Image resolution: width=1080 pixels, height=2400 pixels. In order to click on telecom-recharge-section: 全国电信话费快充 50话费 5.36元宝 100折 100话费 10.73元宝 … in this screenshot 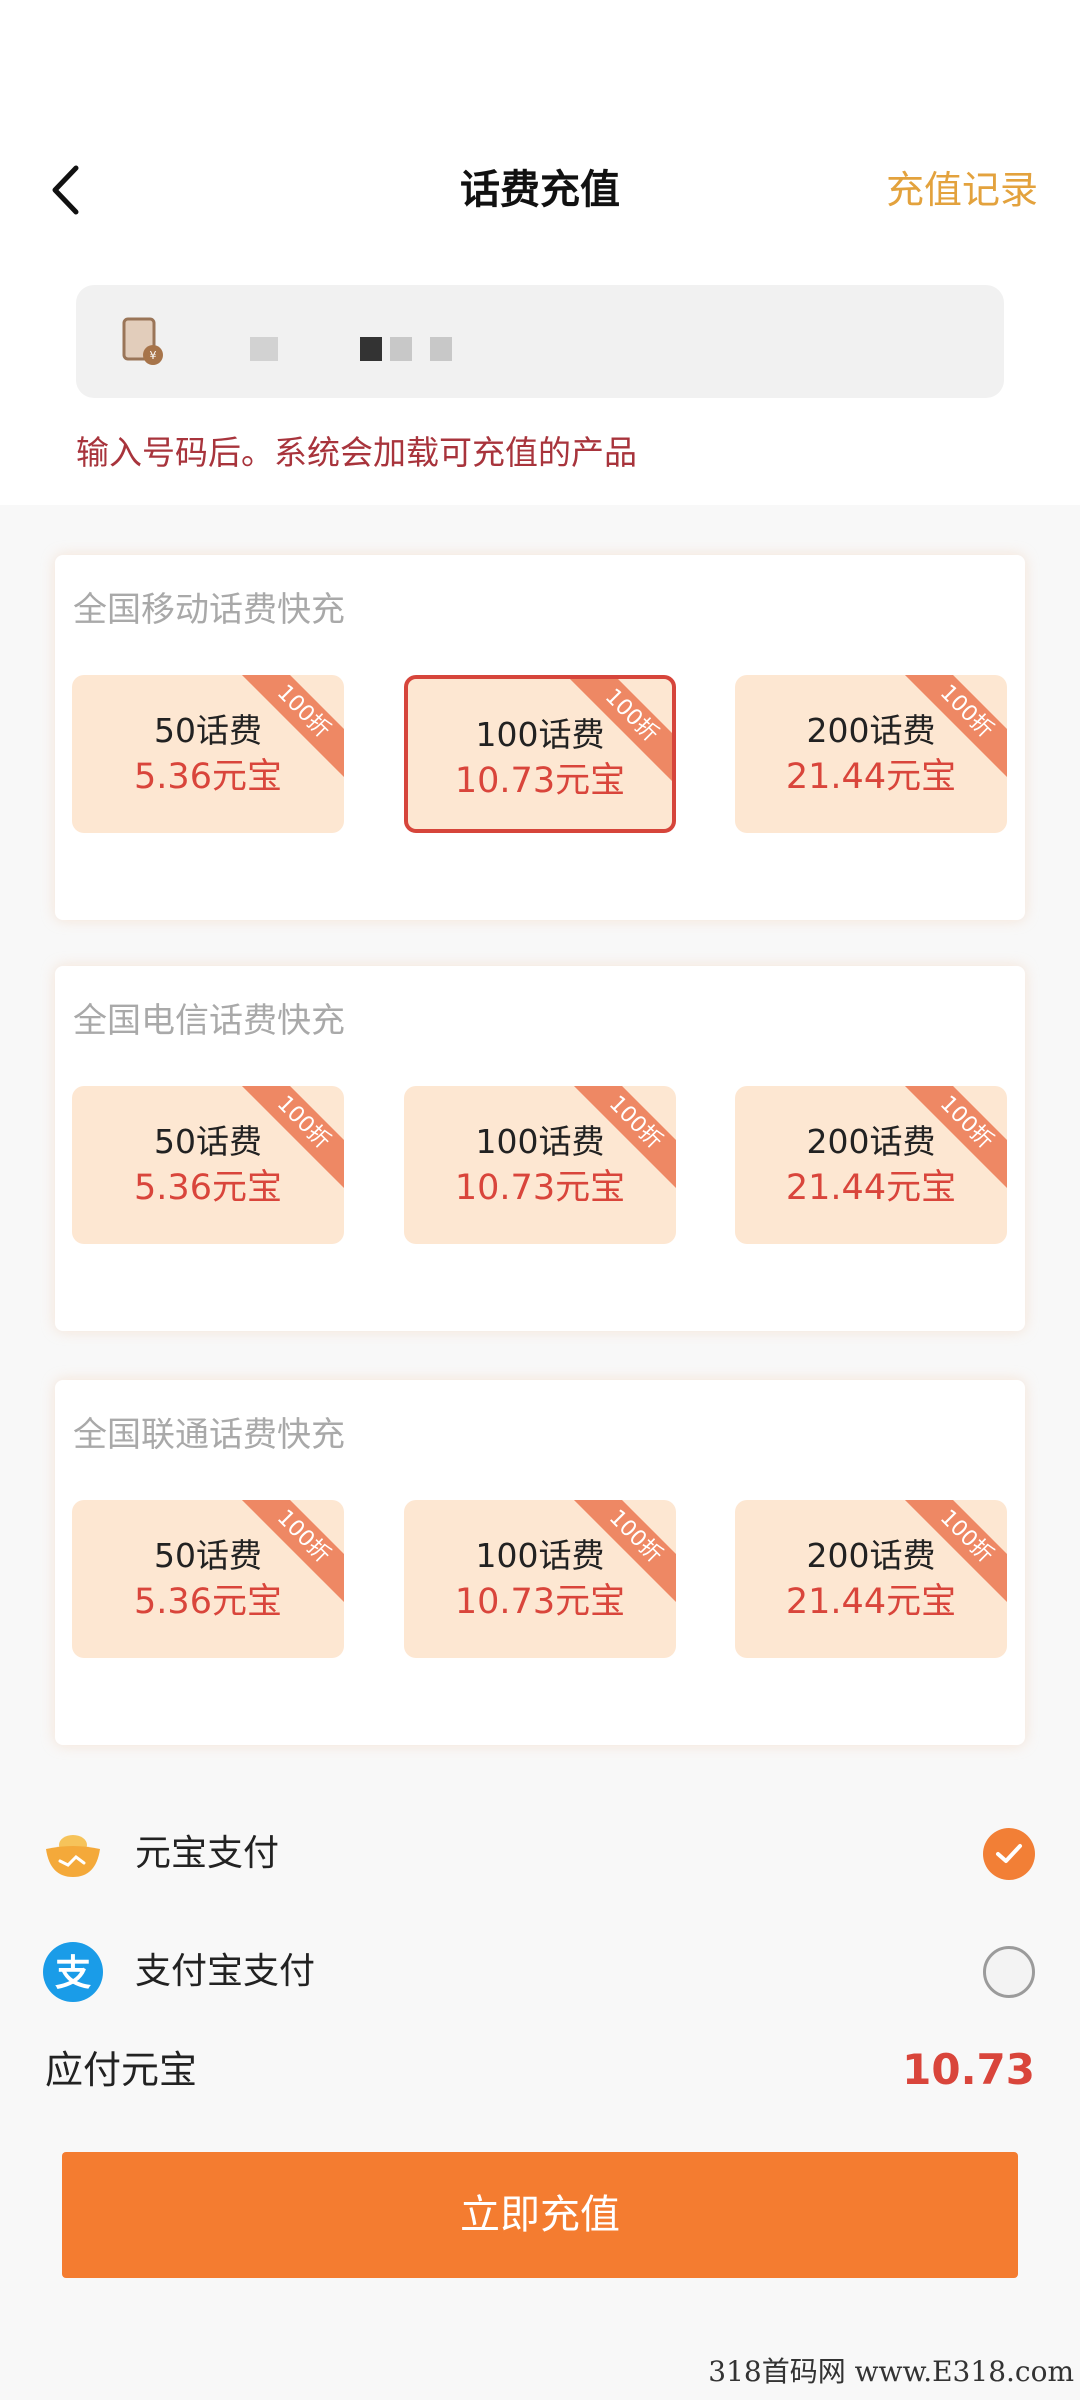, I will do `click(540, 1148)`.